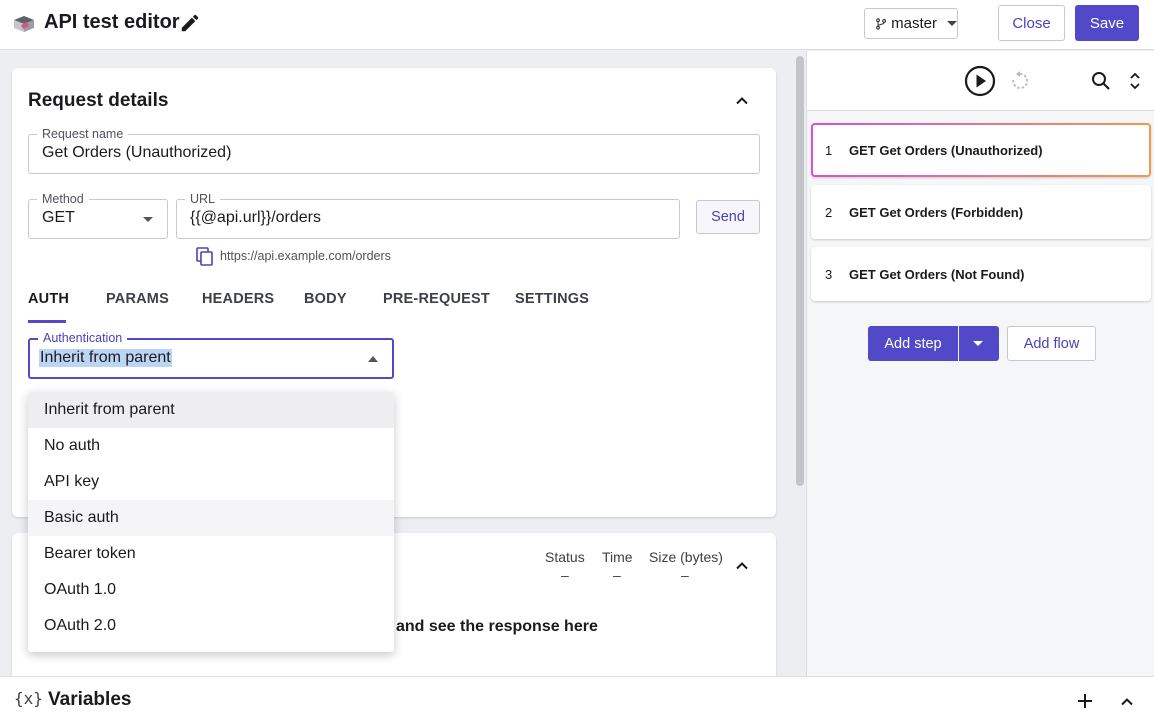  I want to click on request-name-value: Get Orders (Unauthorized), so click(137, 152).